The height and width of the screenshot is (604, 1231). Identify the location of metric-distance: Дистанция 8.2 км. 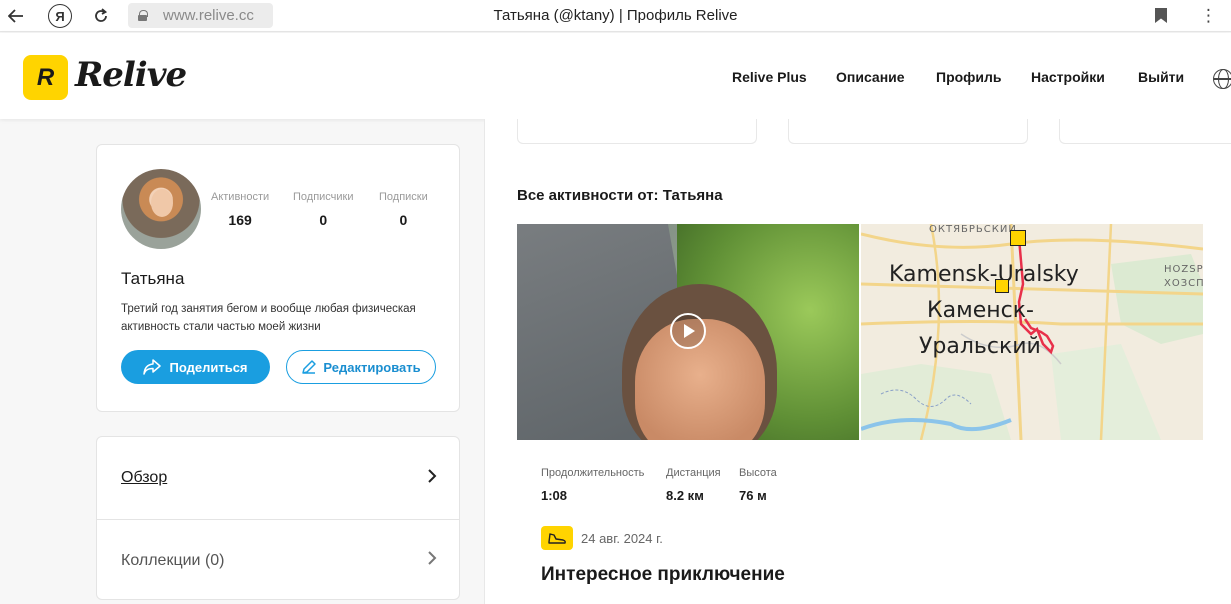
(693, 485).